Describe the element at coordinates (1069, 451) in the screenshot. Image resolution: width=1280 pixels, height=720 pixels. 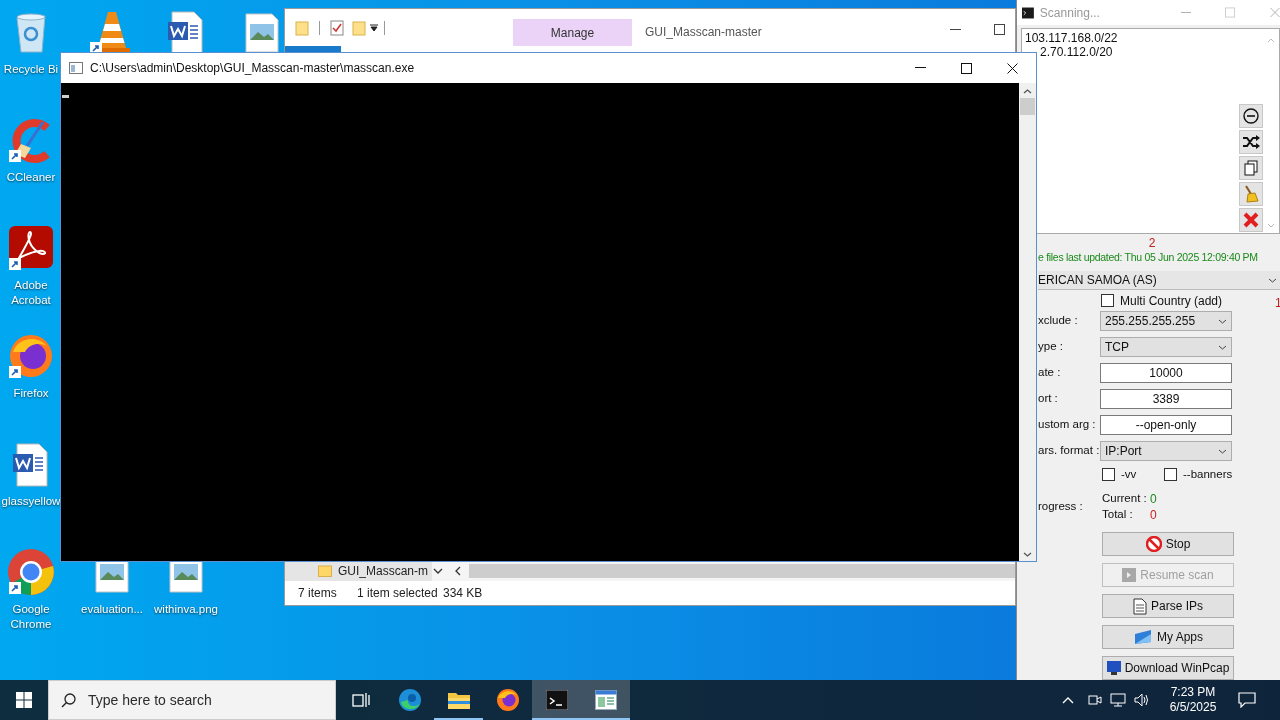
I see `field-label: ars. format :` at that location.